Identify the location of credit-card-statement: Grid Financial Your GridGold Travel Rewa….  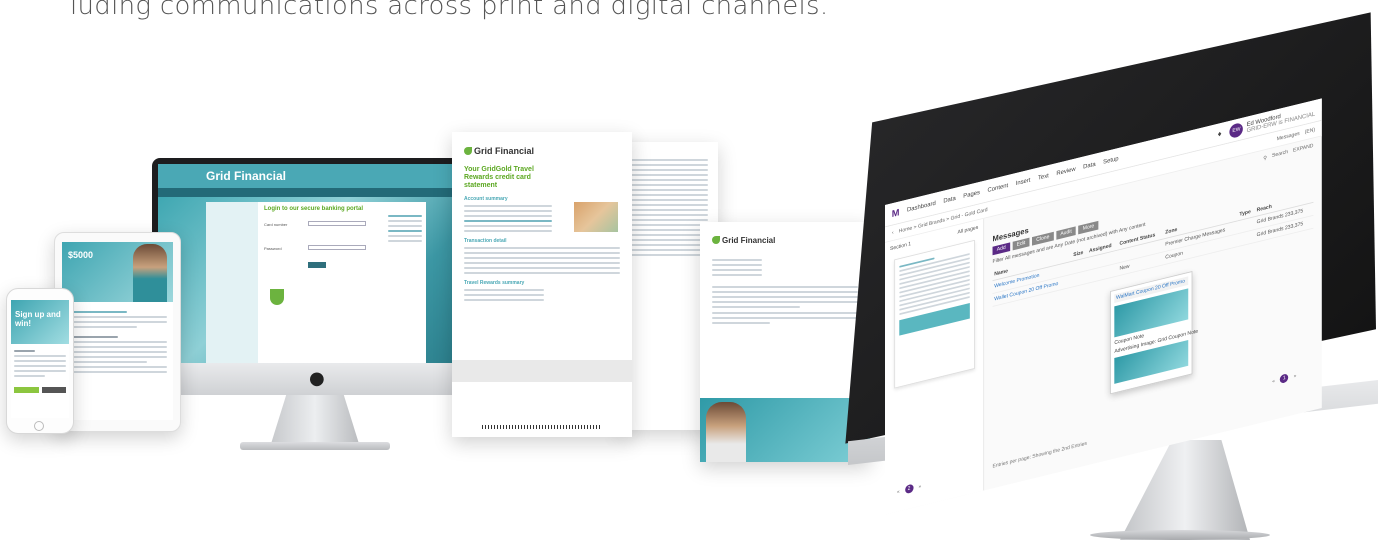
(542, 284).